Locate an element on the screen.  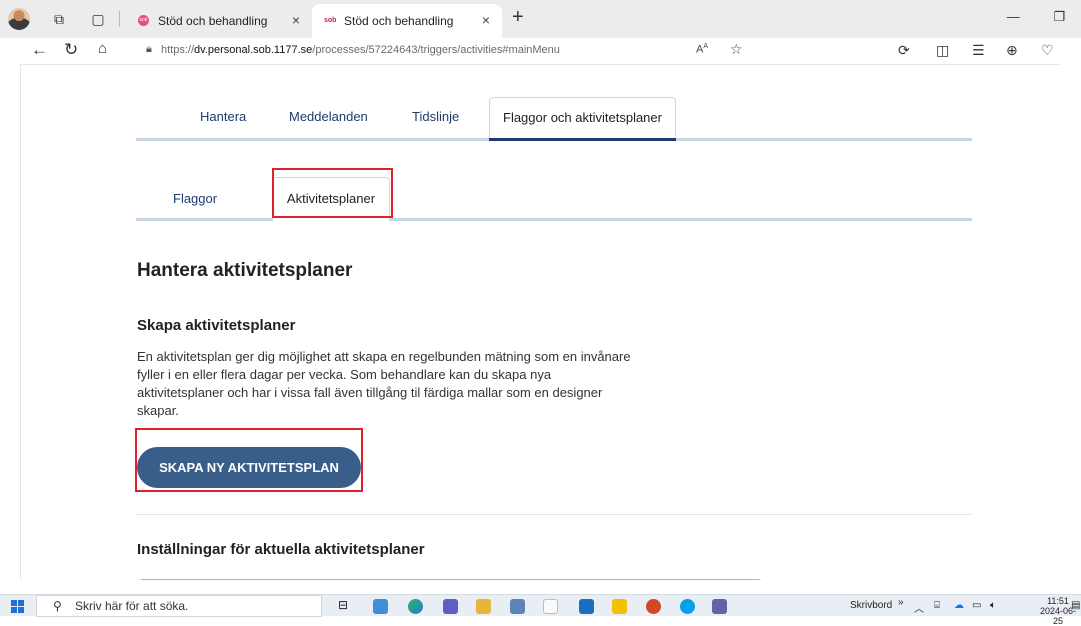
teams-classic-icon is located at coordinates (719, 606).